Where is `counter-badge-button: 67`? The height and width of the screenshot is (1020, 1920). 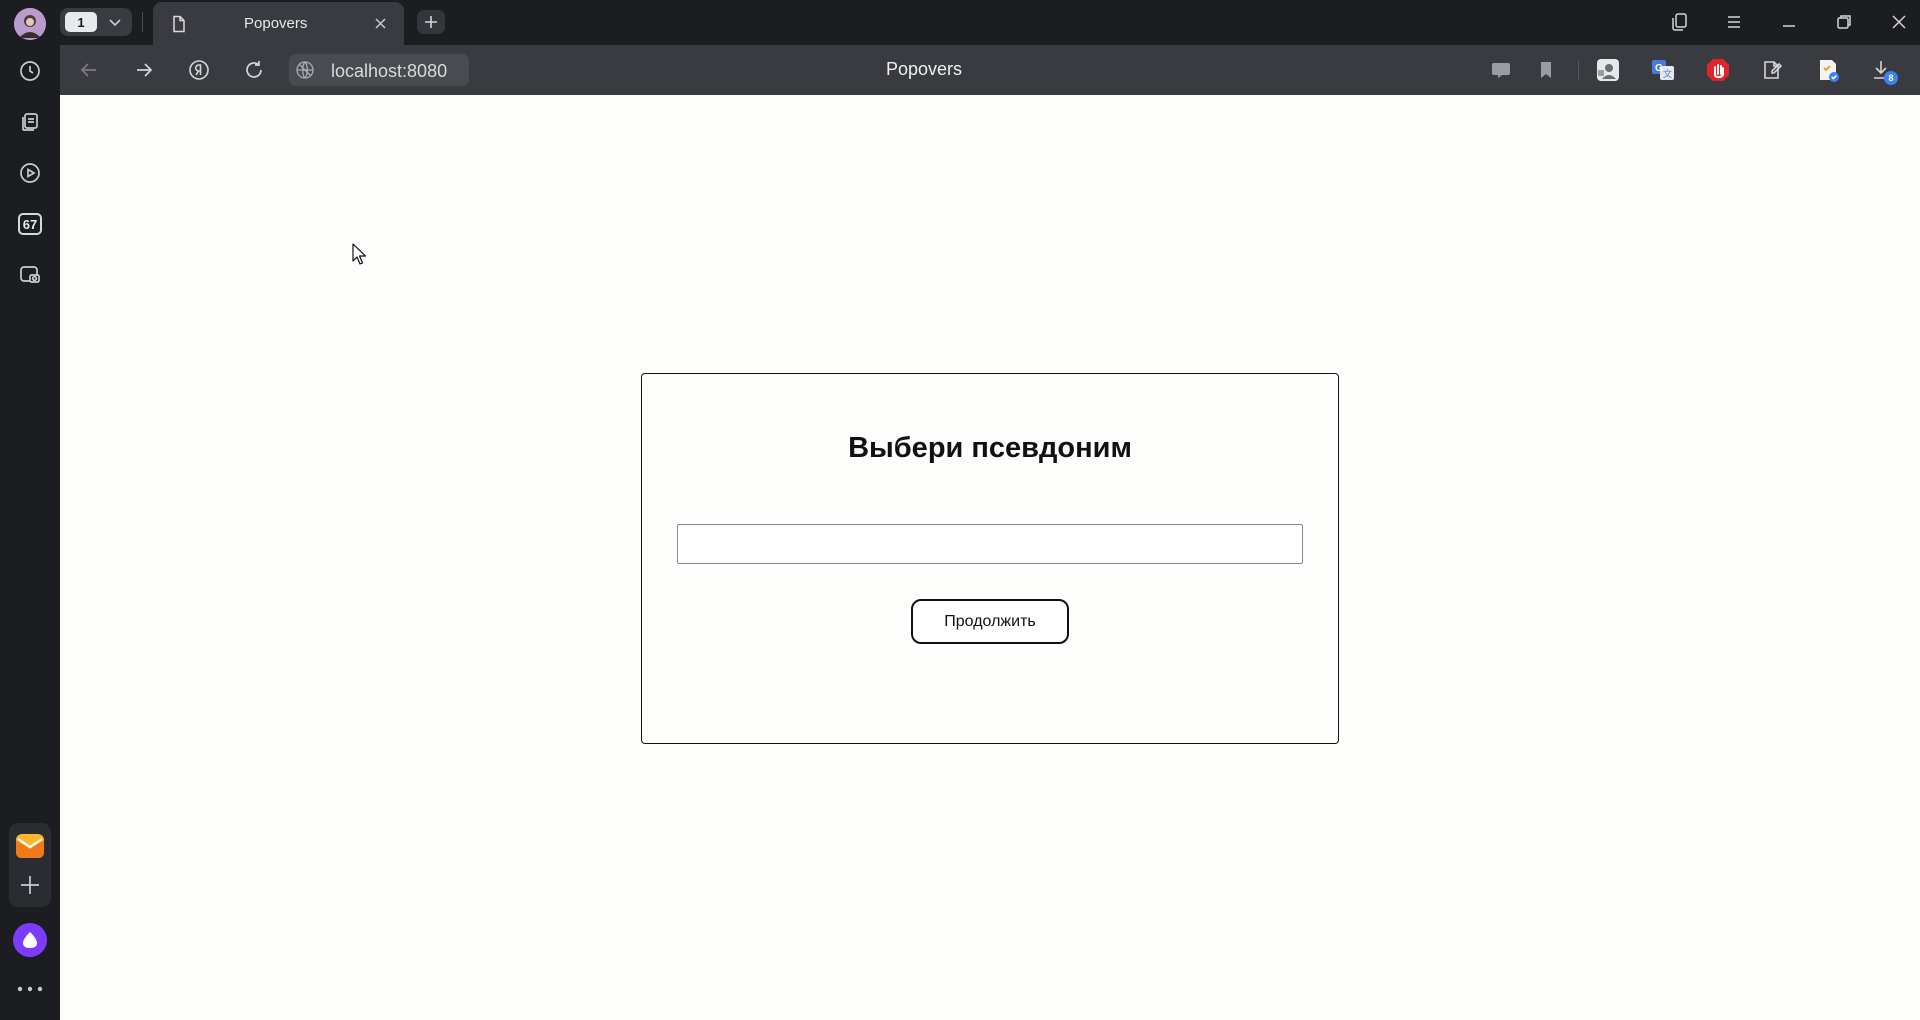
counter-badge-button: 67 is located at coordinates (30, 224).